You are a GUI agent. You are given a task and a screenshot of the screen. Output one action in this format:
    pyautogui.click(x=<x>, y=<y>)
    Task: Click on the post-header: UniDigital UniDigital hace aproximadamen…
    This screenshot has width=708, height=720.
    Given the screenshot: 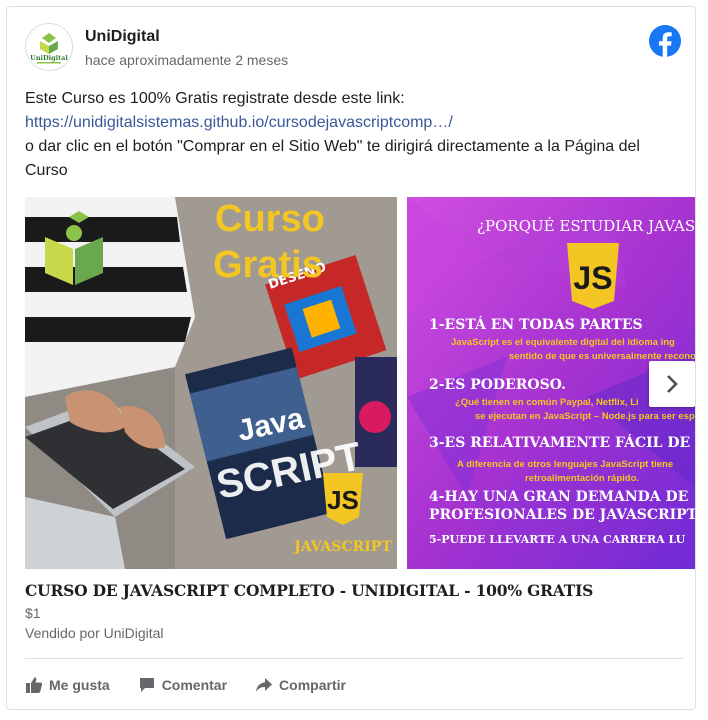 What is the action you would take?
    pyautogui.click(x=354, y=49)
    